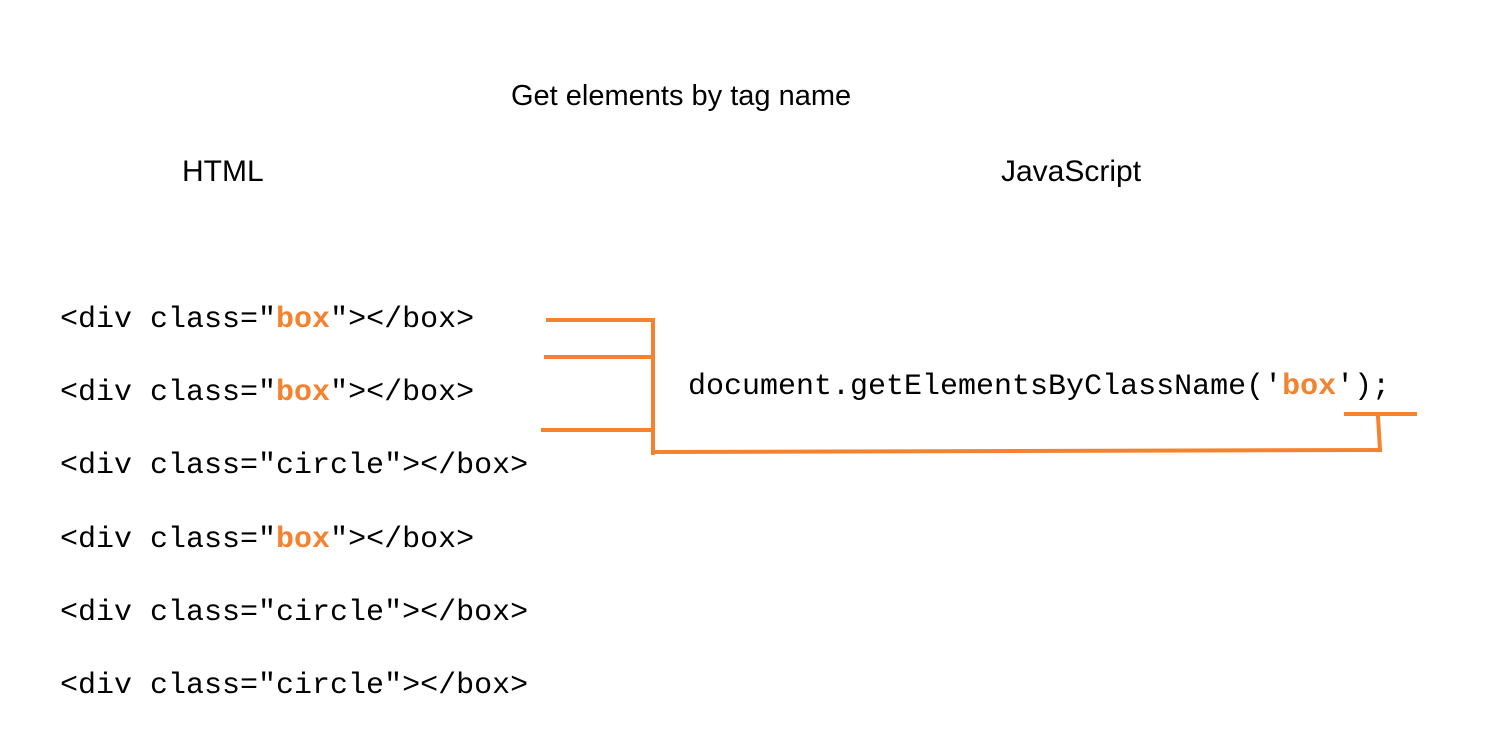 This screenshot has width=1492, height=741. I want to click on connector-lines, so click(979, 386).